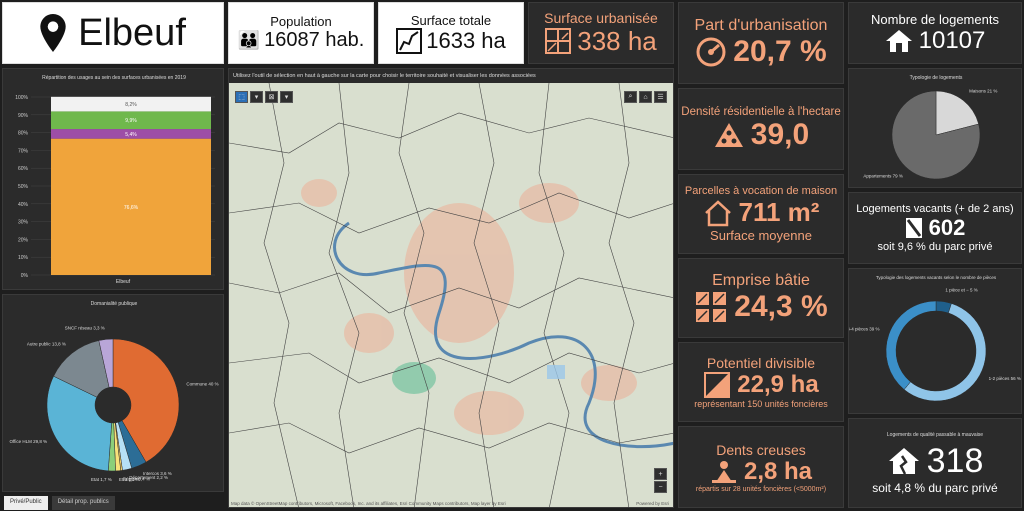  What do you see at coordinates (935, 209) in the screenshot?
I see `kpi-logements-vacants-title: Logements vacants (+ de 2 ans)` at bounding box center [935, 209].